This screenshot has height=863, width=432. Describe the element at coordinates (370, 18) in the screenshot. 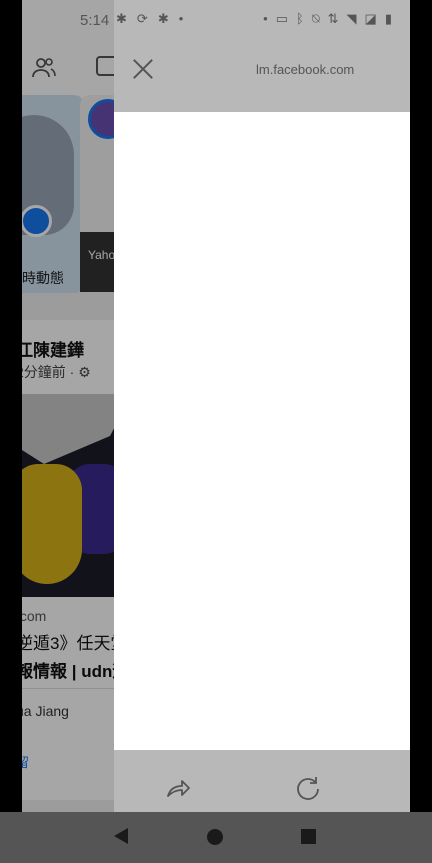

I see `no-sim-icon: ◪` at that location.